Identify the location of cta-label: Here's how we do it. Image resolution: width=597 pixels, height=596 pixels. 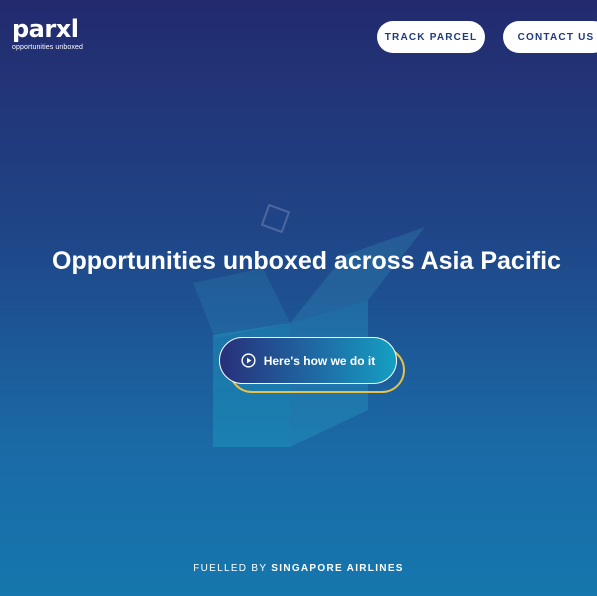
(319, 360).